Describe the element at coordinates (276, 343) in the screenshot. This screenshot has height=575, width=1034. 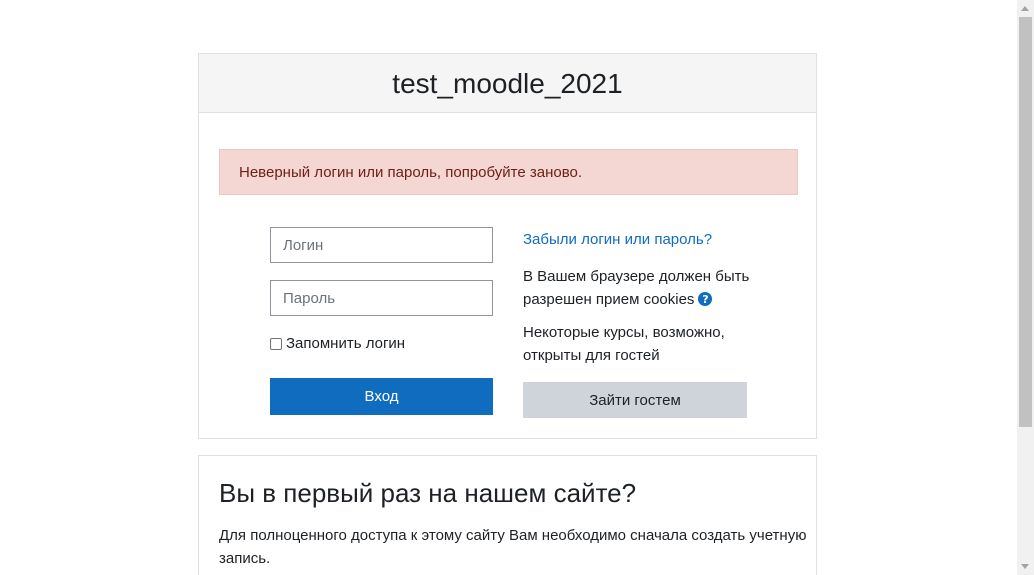
I see `remember-checkbox` at that location.